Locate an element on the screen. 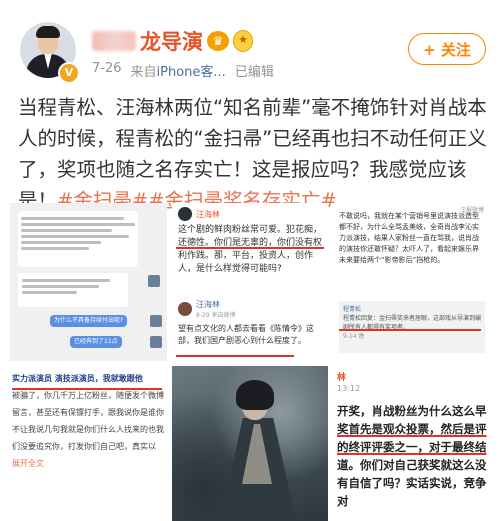  post-meta: 7-26 来自iPhone客... 已编辑 is located at coordinates (183, 70).